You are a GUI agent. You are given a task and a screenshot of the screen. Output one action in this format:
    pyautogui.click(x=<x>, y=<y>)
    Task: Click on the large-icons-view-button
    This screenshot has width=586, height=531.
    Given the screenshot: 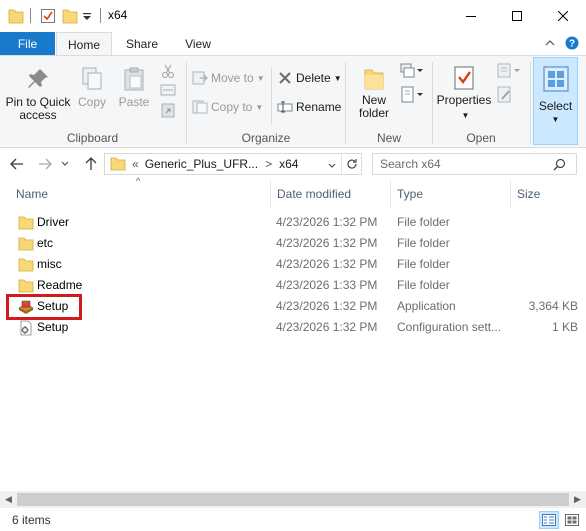 What is the action you would take?
    pyautogui.click(x=572, y=520)
    